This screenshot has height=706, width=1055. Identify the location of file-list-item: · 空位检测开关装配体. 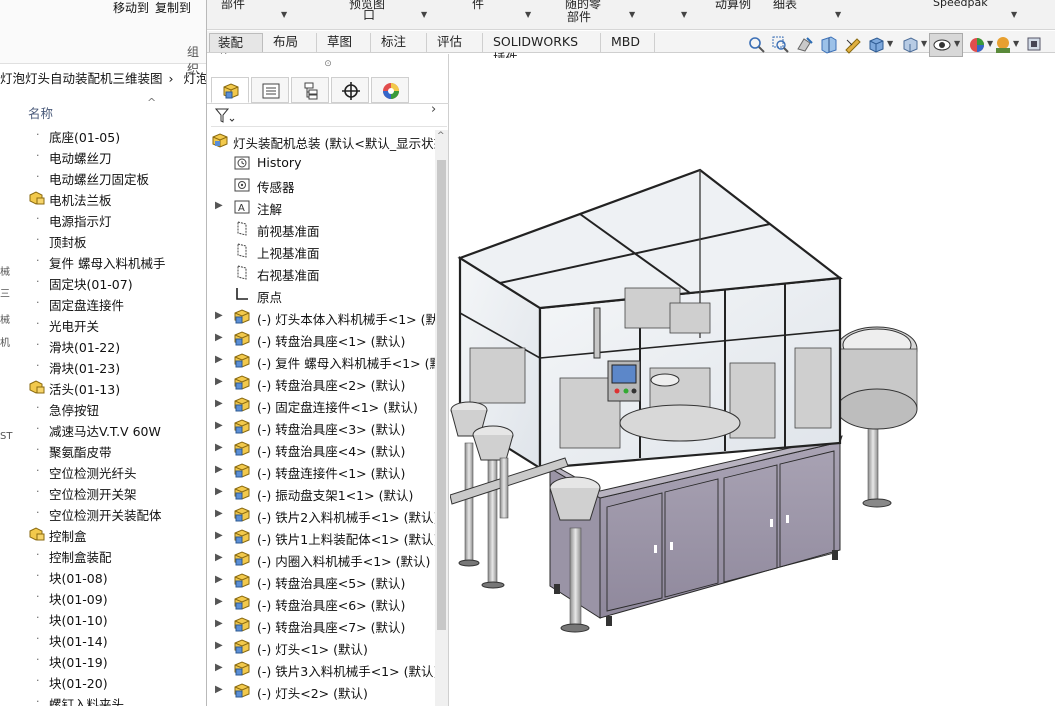
(103, 513).